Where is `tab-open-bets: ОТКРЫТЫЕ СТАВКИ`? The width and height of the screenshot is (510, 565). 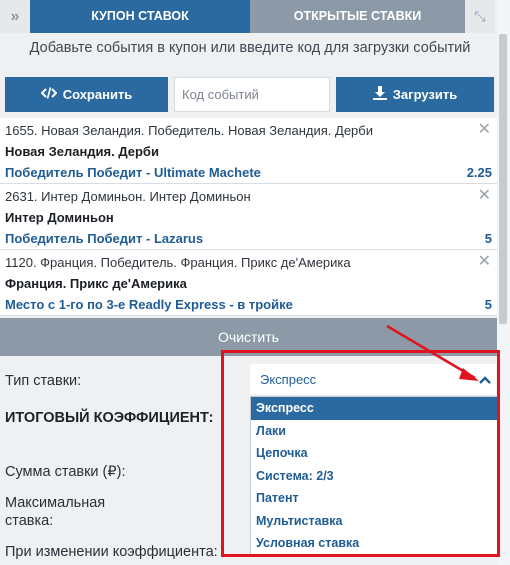 tab-open-bets: ОТКРЫТЫЕ СТАВКИ is located at coordinates (357, 16).